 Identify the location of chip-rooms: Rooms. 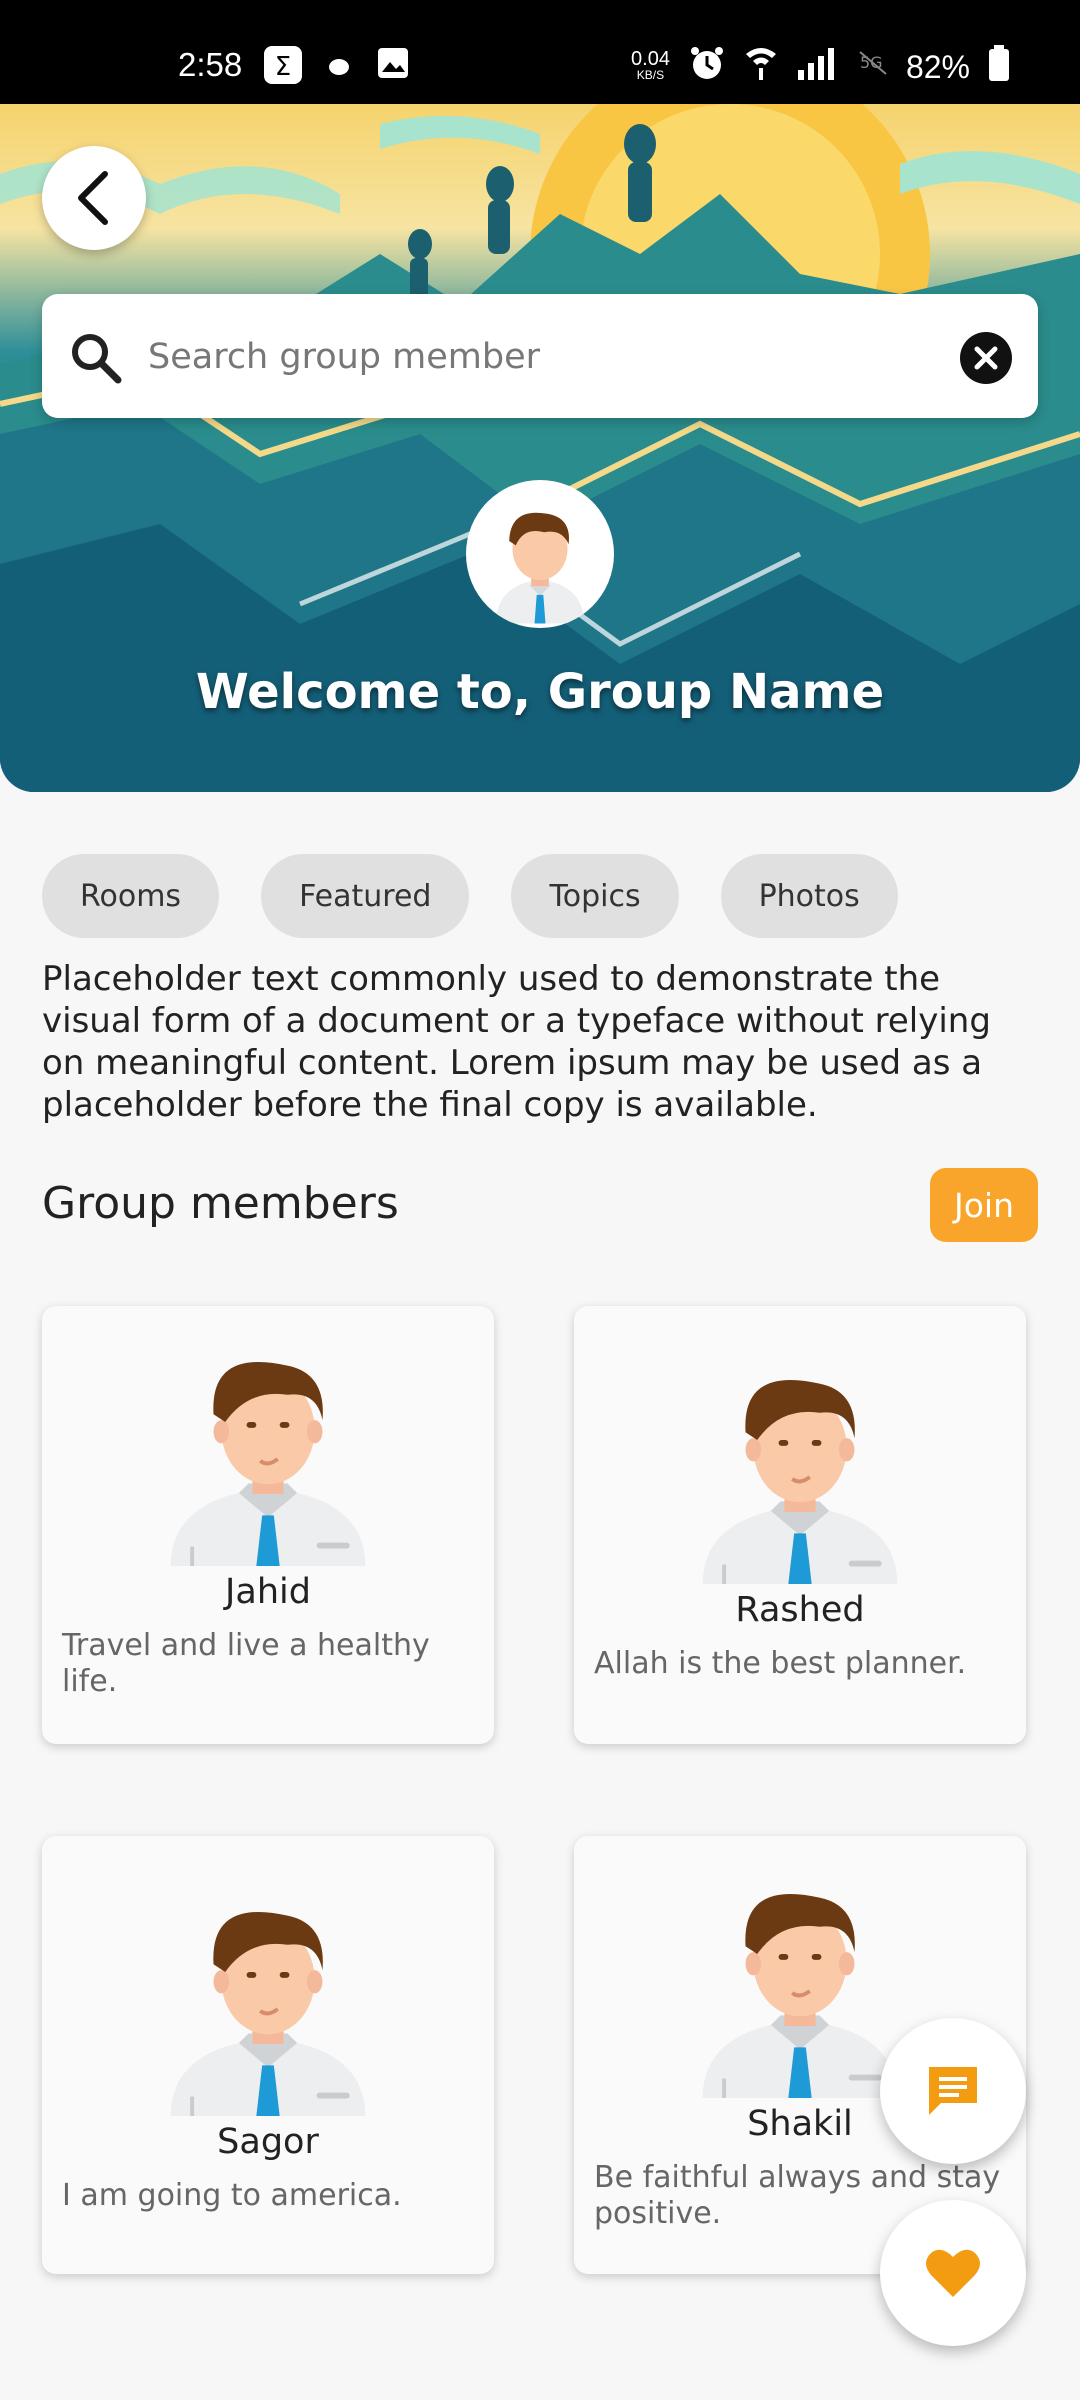
(131, 896).